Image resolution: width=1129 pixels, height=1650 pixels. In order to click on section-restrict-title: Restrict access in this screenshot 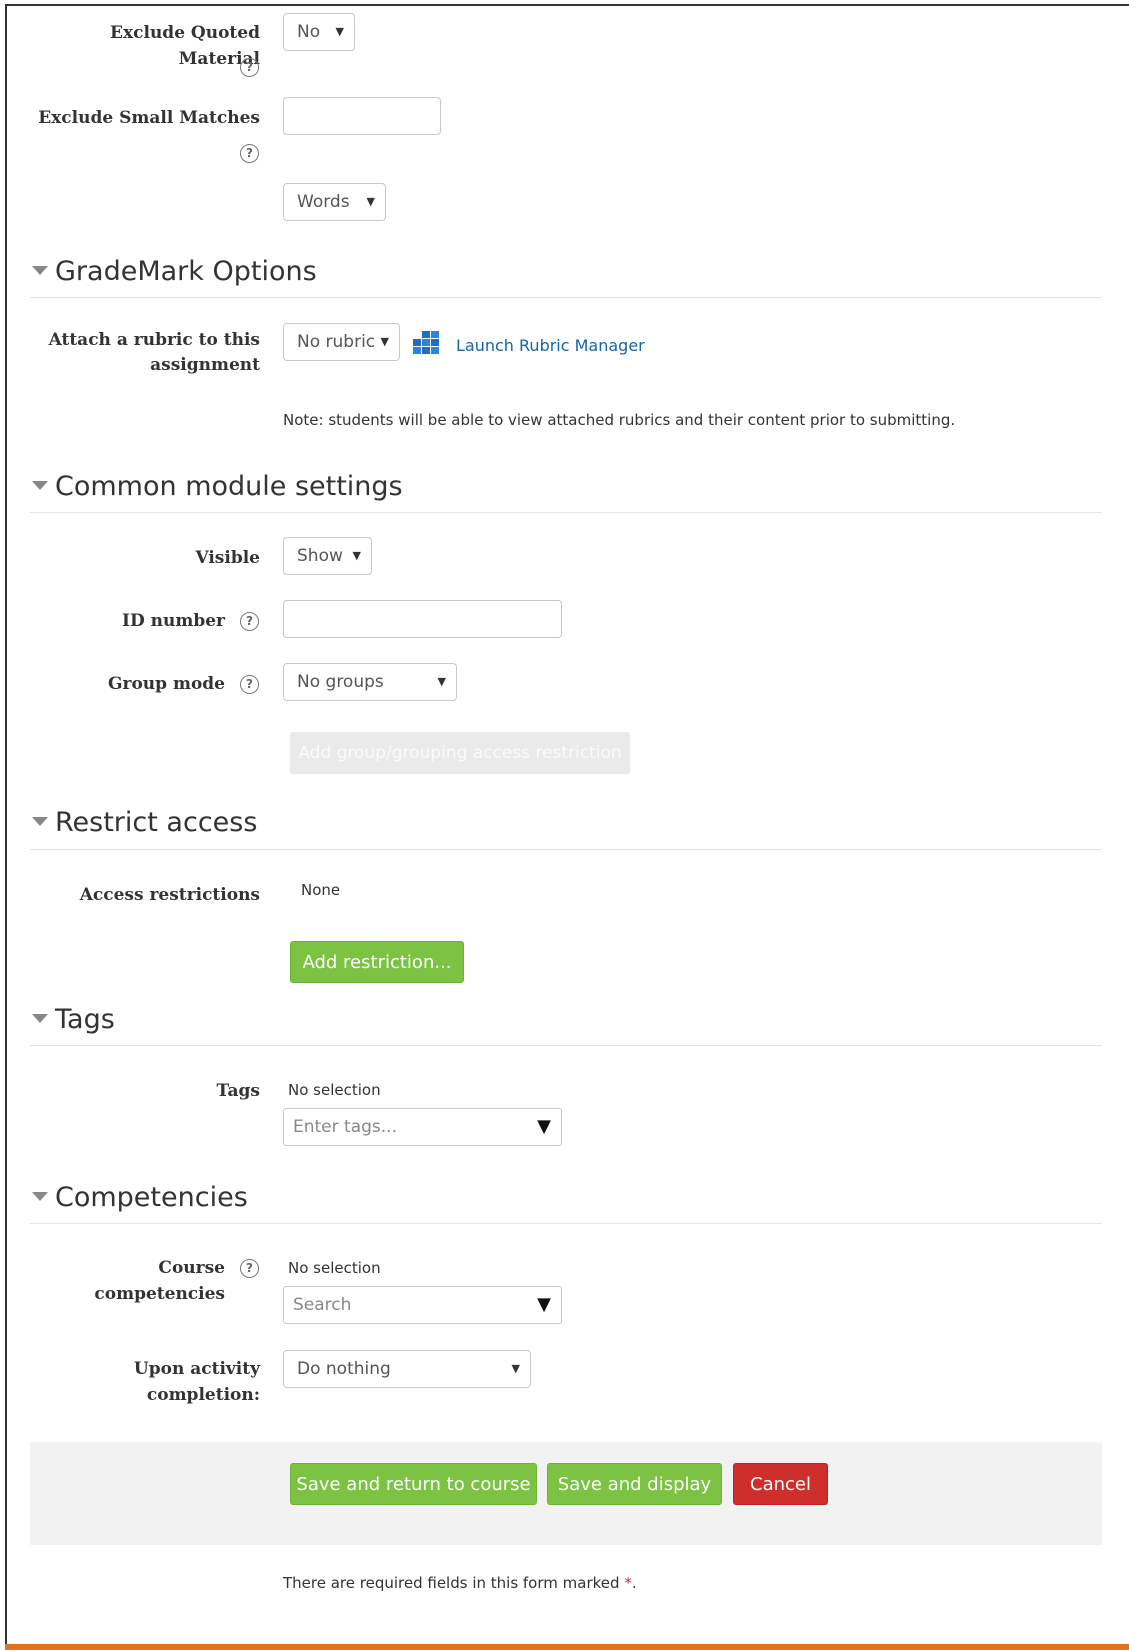, I will do `click(156, 822)`.